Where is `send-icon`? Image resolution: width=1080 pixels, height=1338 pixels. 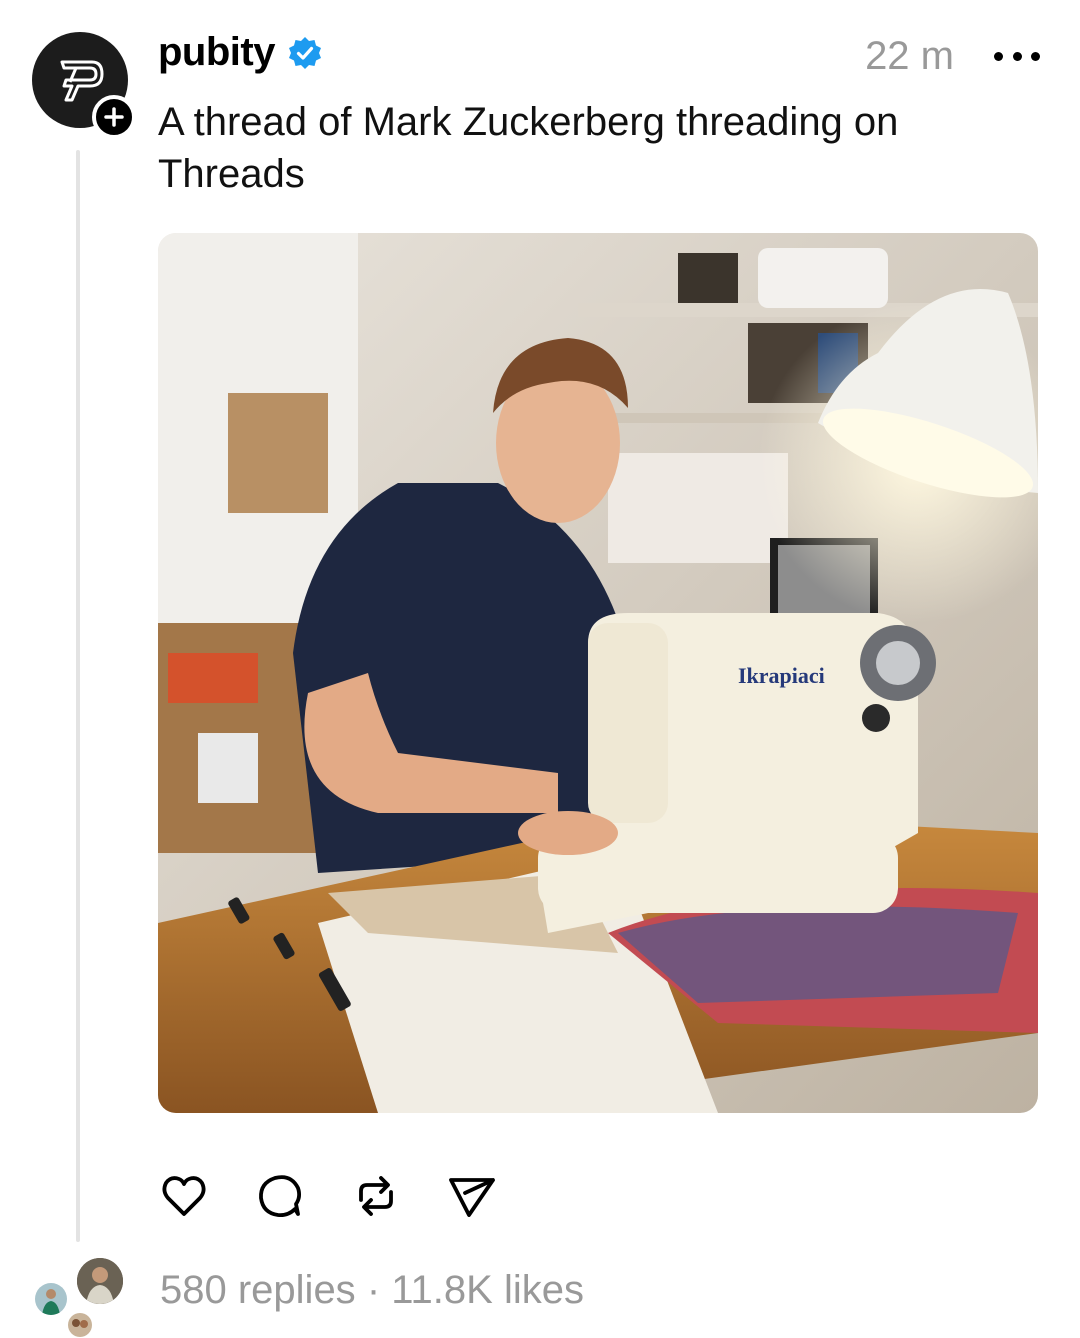
send-icon is located at coordinates (472, 1197).